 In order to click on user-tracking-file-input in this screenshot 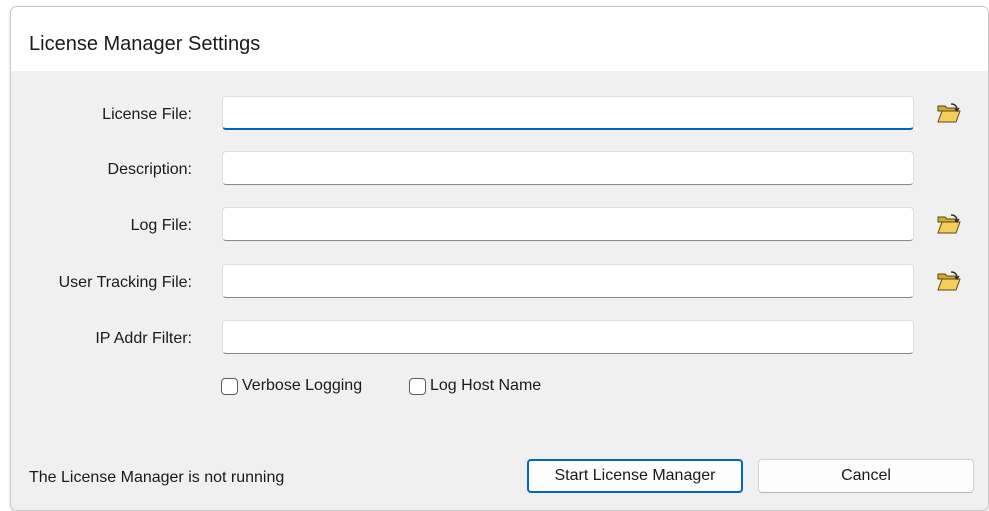, I will do `click(568, 281)`.